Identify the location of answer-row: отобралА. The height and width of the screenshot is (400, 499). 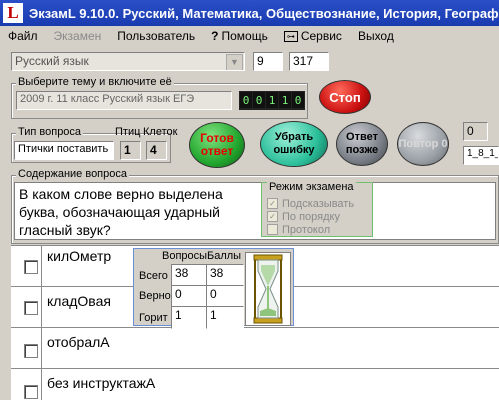
(255, 347).